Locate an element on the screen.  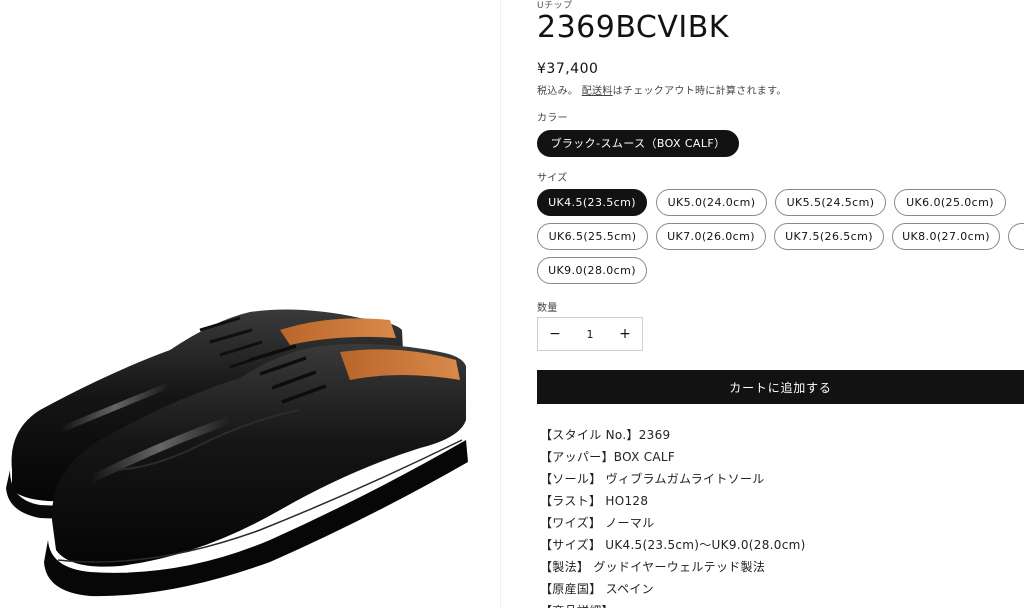
spec-row: 【アッパー】BOX CALF is located at coordinates (608, 457).